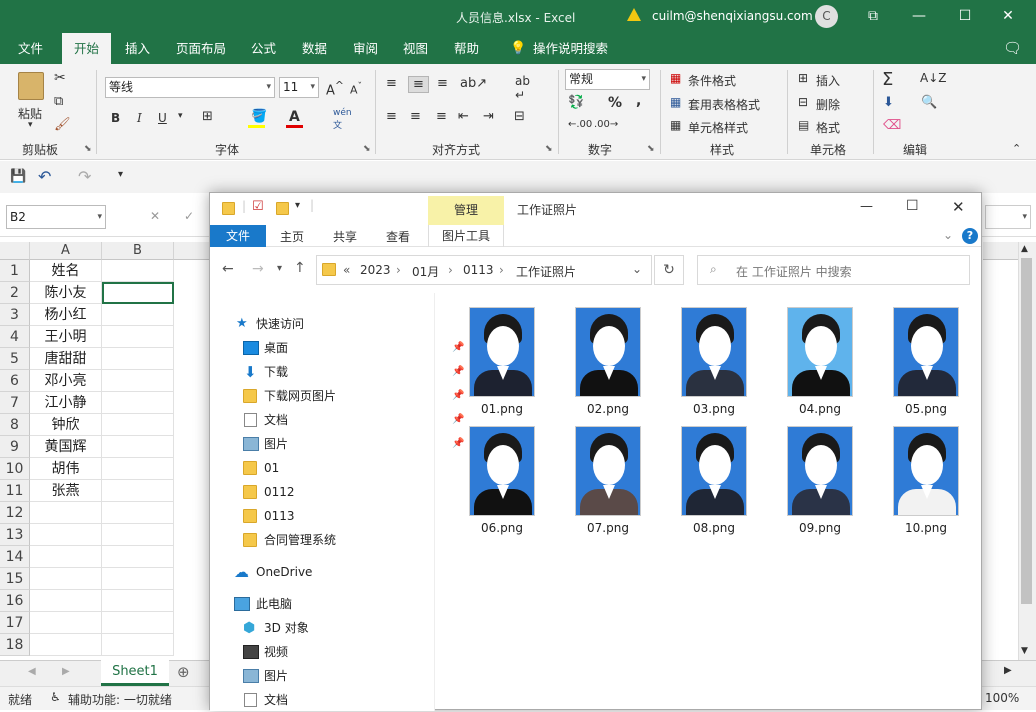 The image size is (1036, 712). Describe the element at coordinates (44, 176) in the screenshot. I see `undo-icon: ↶` at that location.